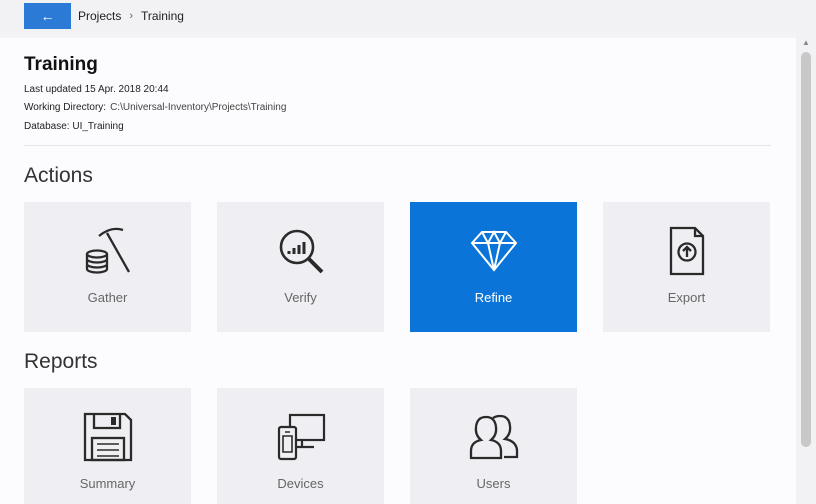 The image size is (816, 504). I want to click on pickaxe-coins-icon, so click(108, 253).